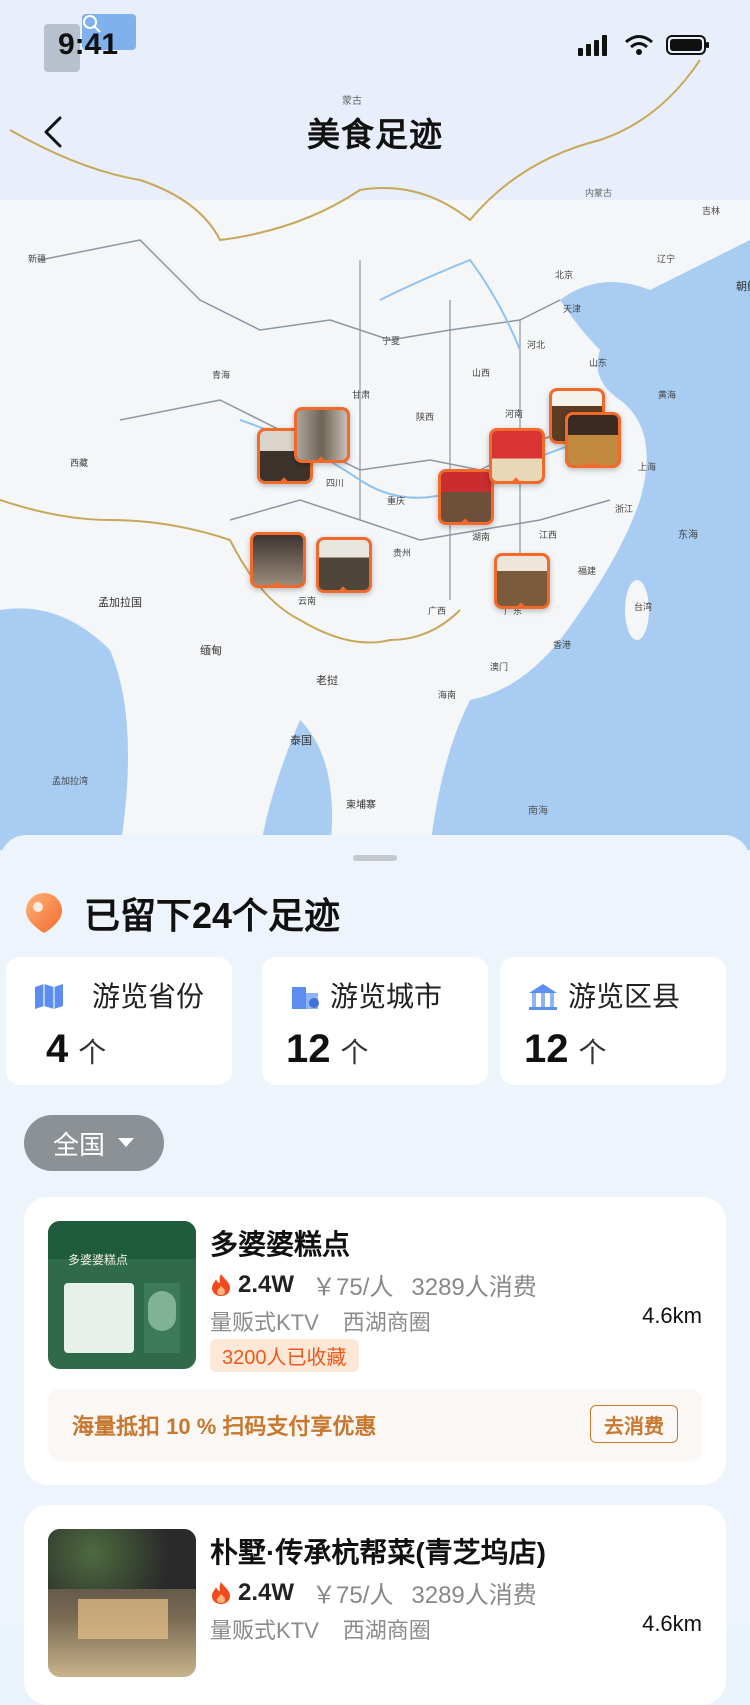  What do you see at coordinates (327, 680) in the screenshot?
I see `map-label: 老挝` at bounding box center [327, 680].